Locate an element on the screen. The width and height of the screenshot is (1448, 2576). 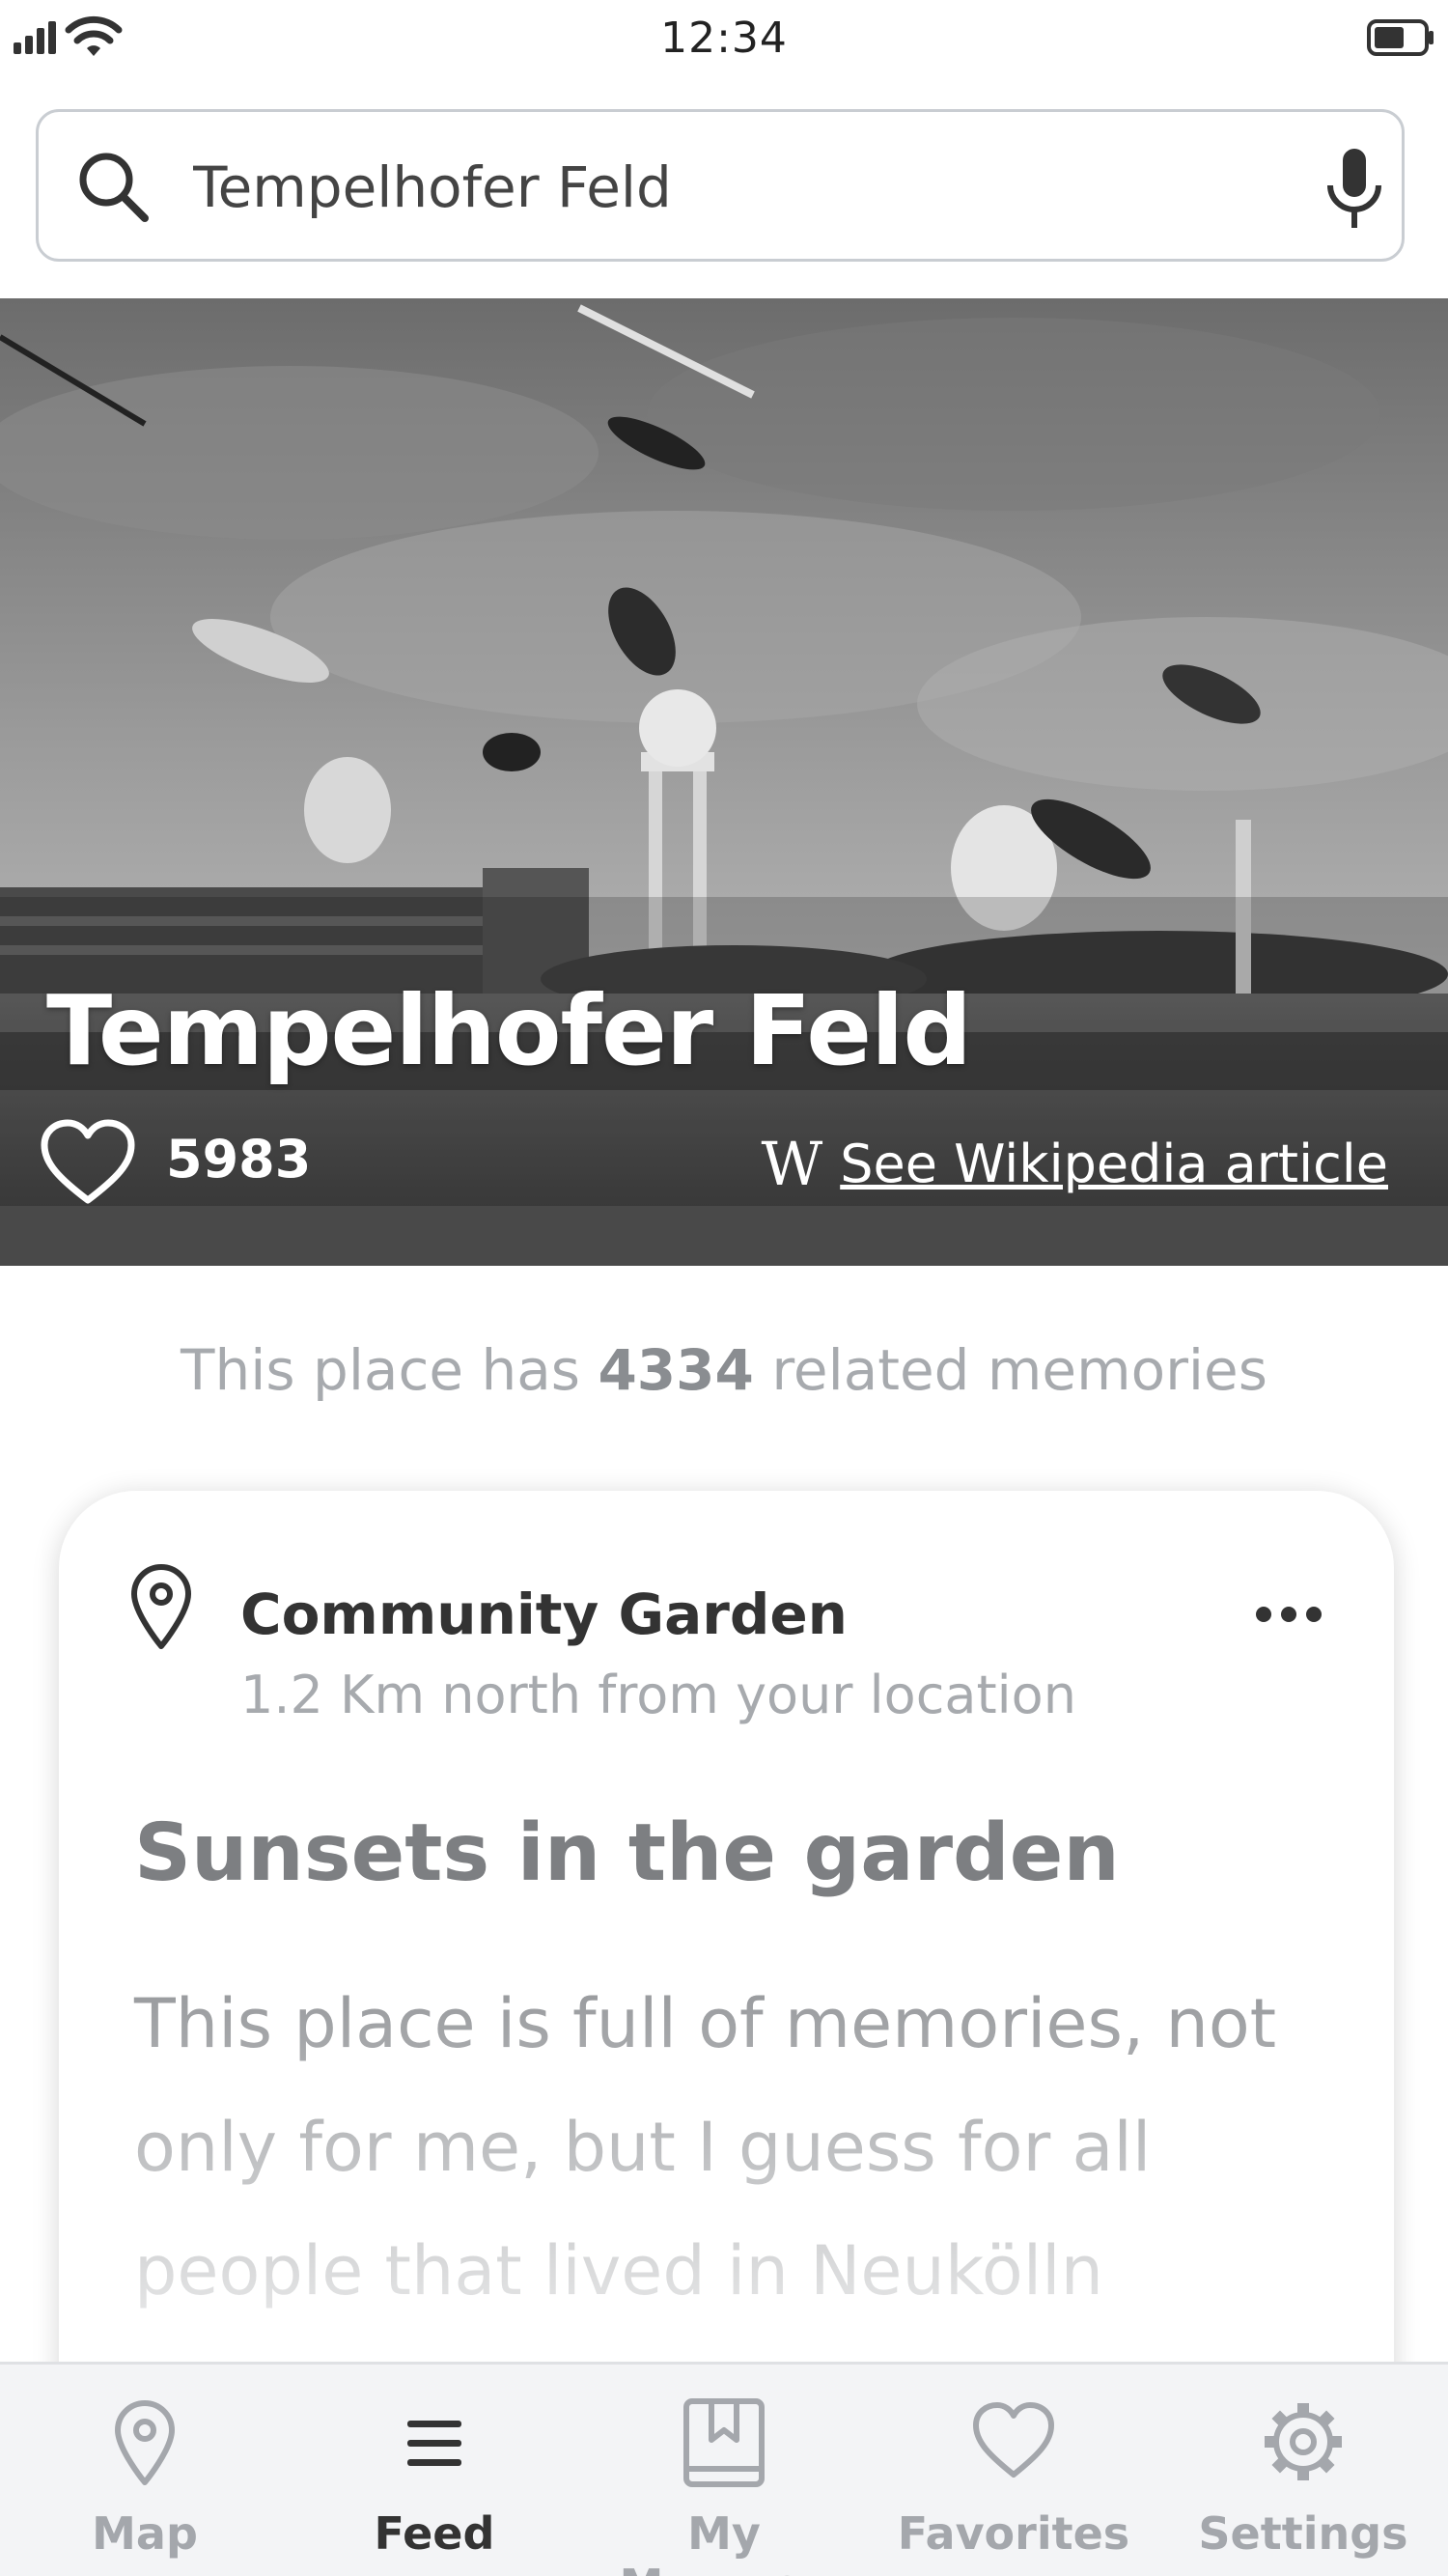
map-pin-icon is located at coordinates (145, 2443).